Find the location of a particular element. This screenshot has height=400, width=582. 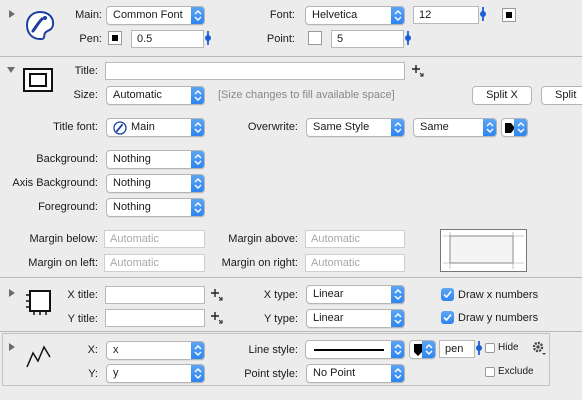

title-font-label: Title font: is located at coordinates (75, 127).